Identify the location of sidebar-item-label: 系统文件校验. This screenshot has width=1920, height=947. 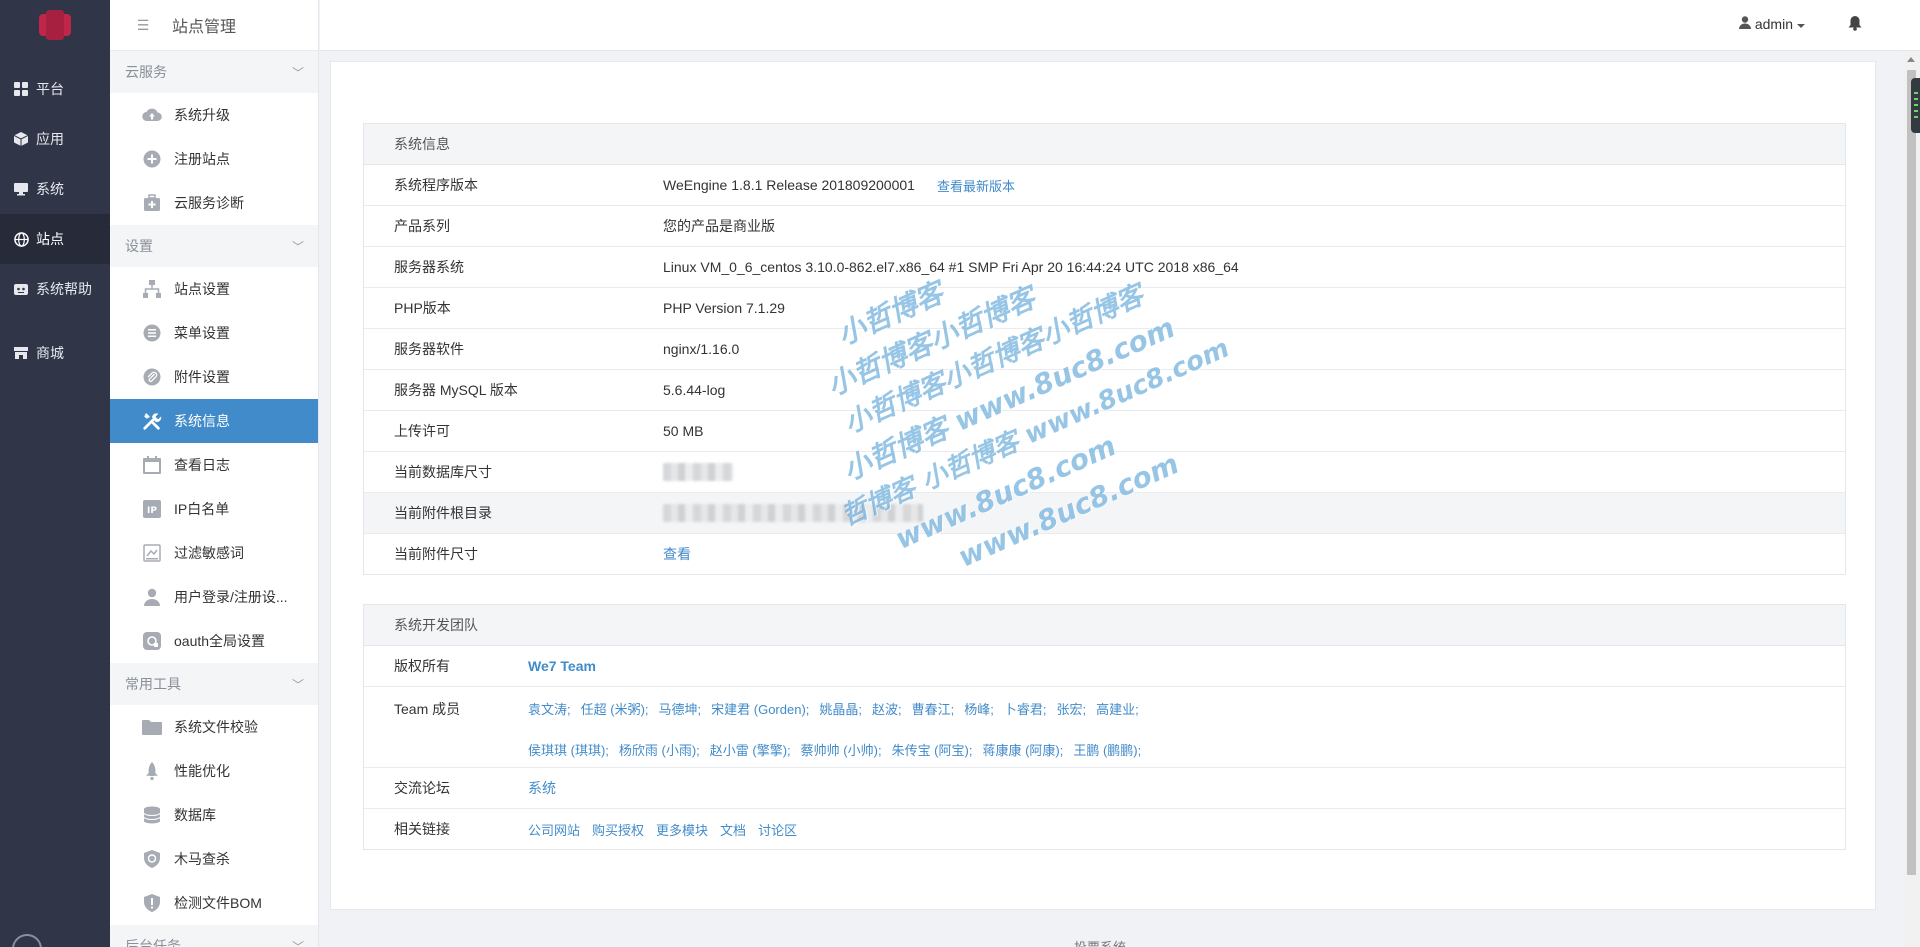
(216, 727).